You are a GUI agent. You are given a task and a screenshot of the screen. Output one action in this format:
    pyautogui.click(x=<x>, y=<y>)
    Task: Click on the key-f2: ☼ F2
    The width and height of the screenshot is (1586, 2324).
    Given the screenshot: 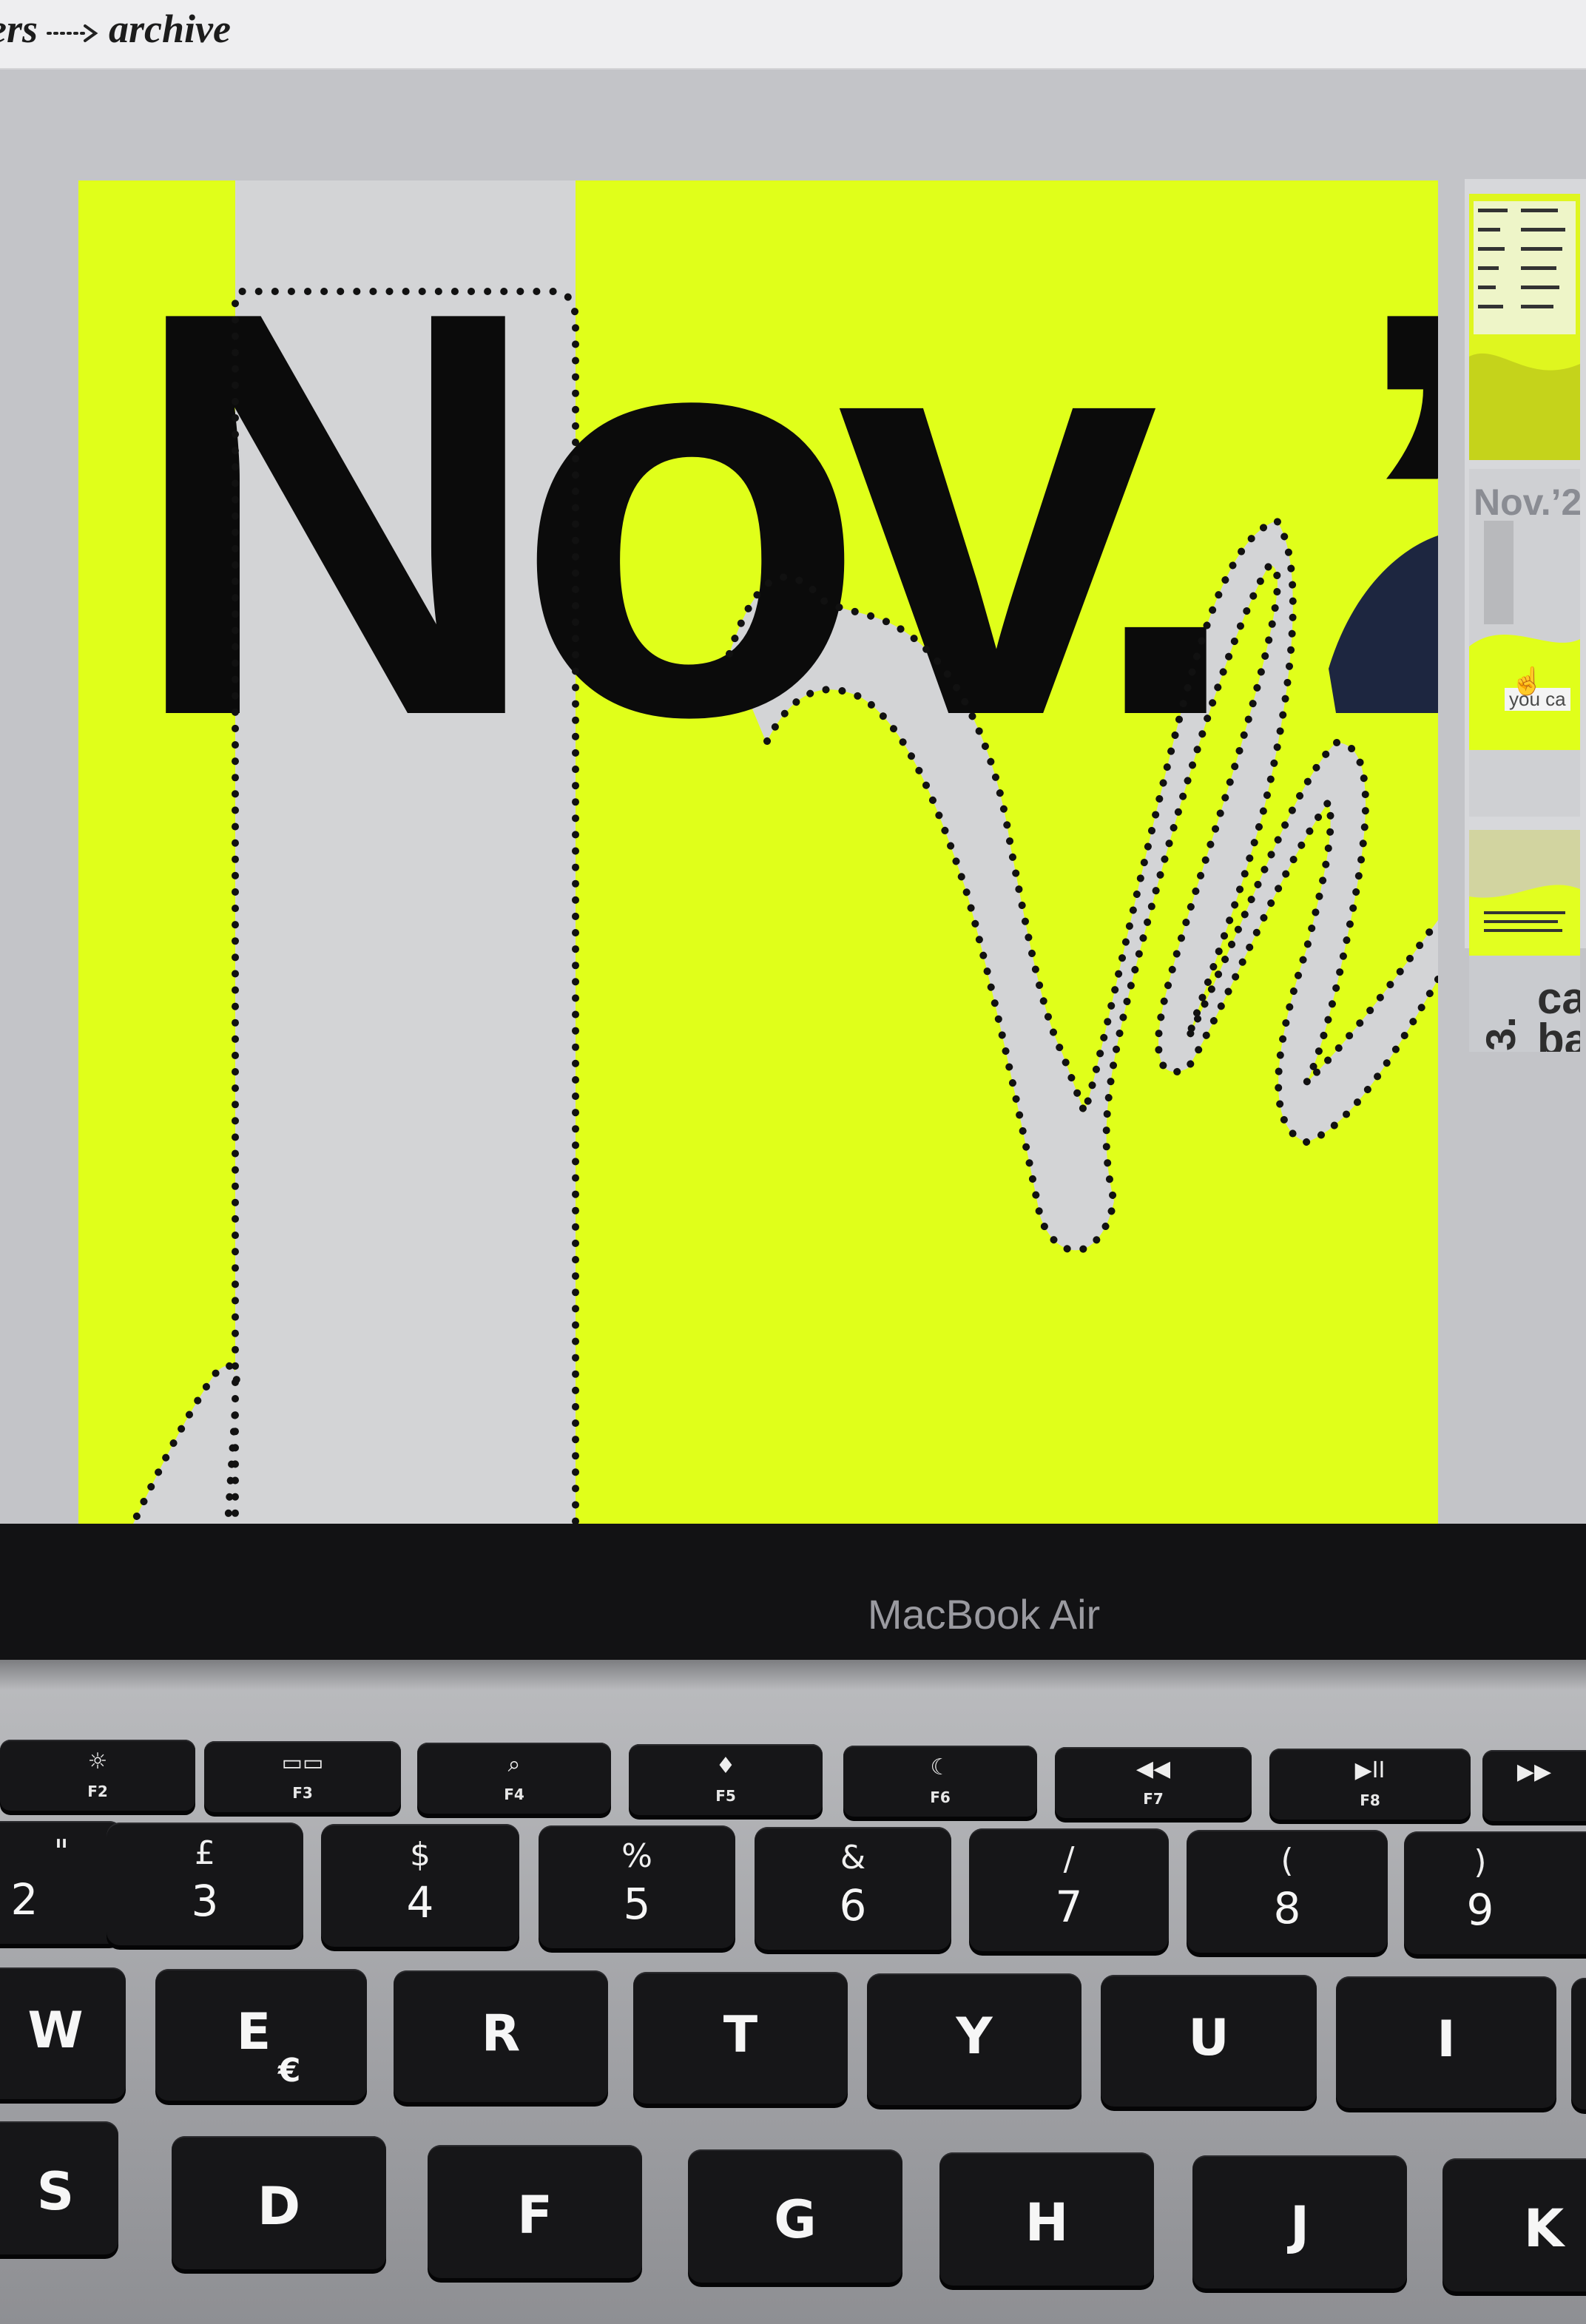 What is the action you would take?
    pyautogui.click(x=97, y=1775)
    